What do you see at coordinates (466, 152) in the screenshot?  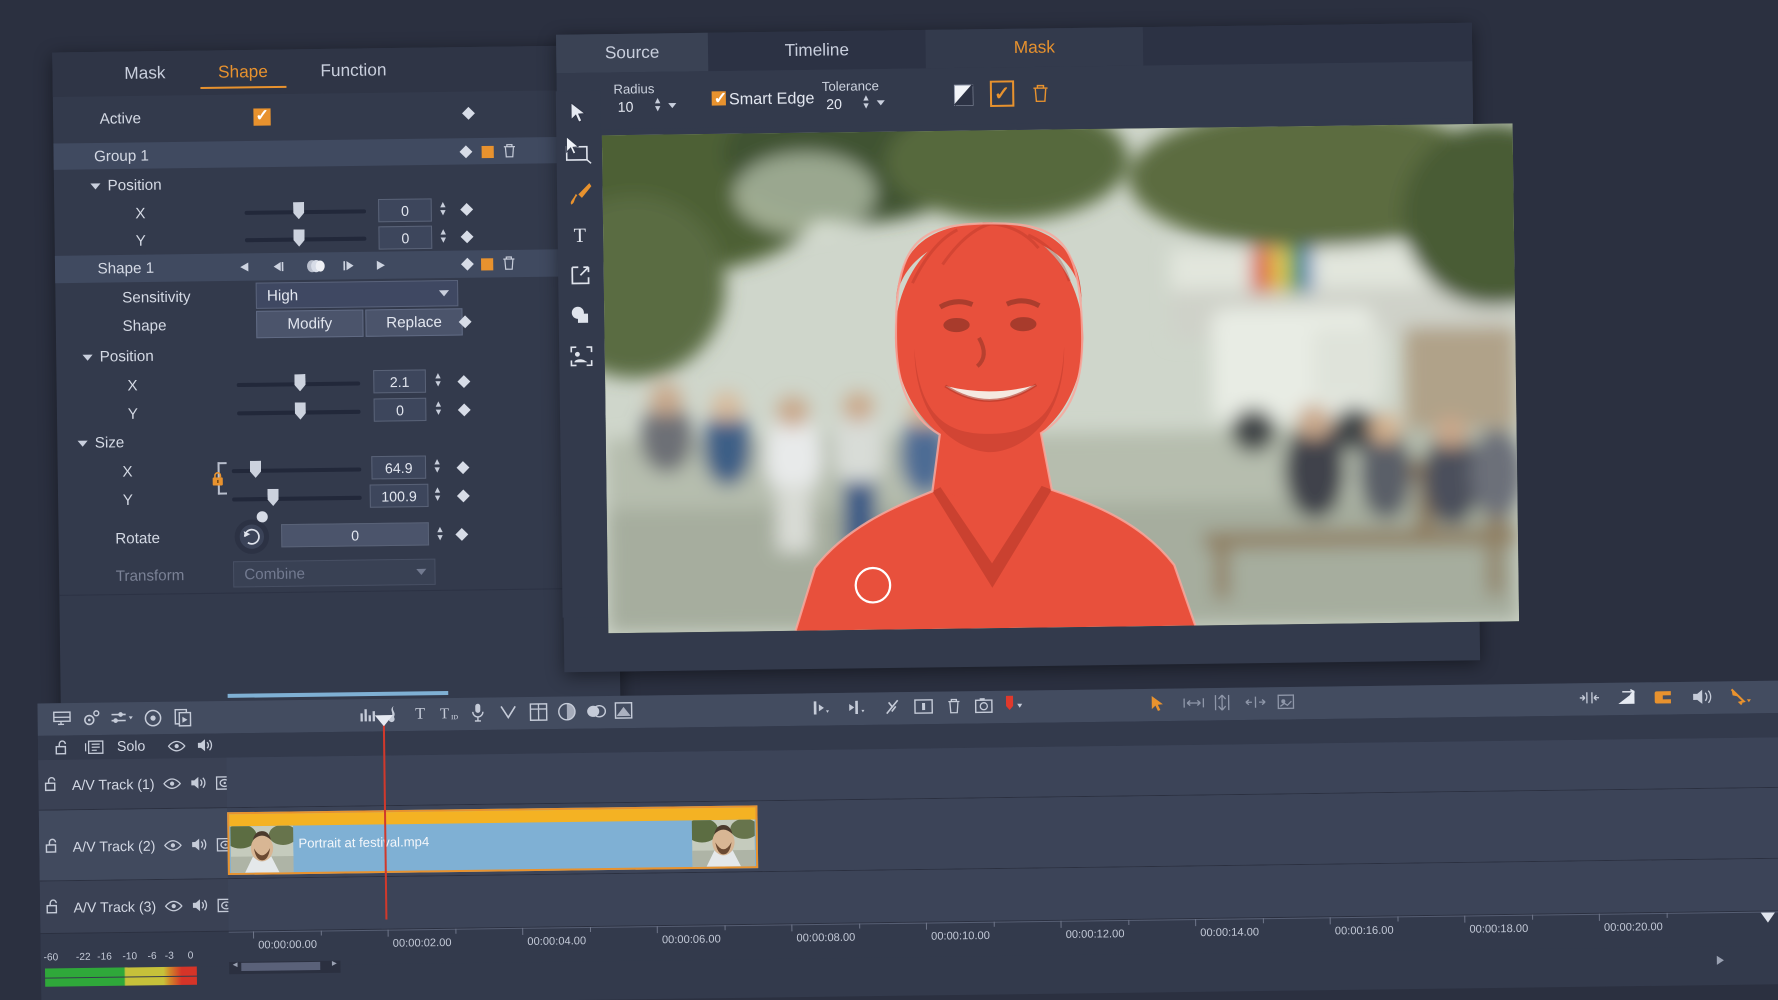 I see `group-keyframe-icon` at bounding box center [466, 152].